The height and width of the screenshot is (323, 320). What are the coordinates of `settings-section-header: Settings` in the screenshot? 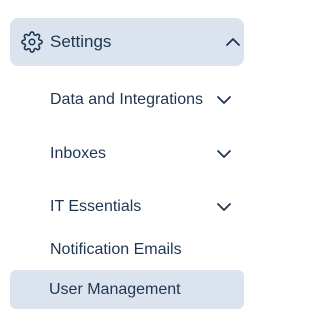 It's located at (127, 42).